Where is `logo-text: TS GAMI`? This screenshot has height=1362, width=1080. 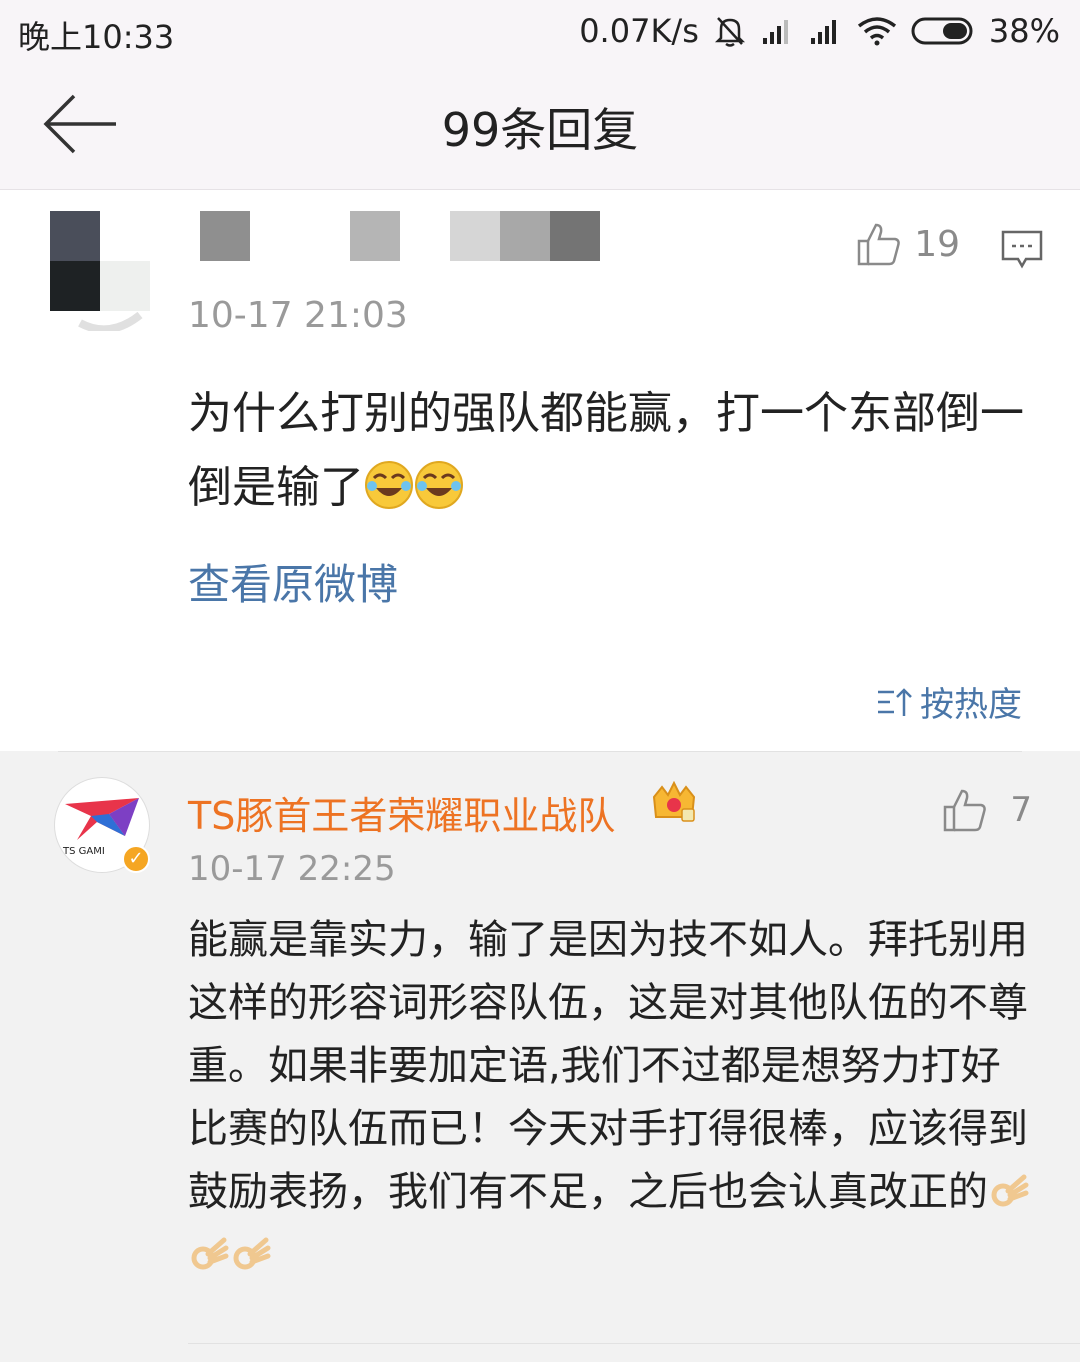 logo-text: TS GAMI is located at coordinates (83, 851).